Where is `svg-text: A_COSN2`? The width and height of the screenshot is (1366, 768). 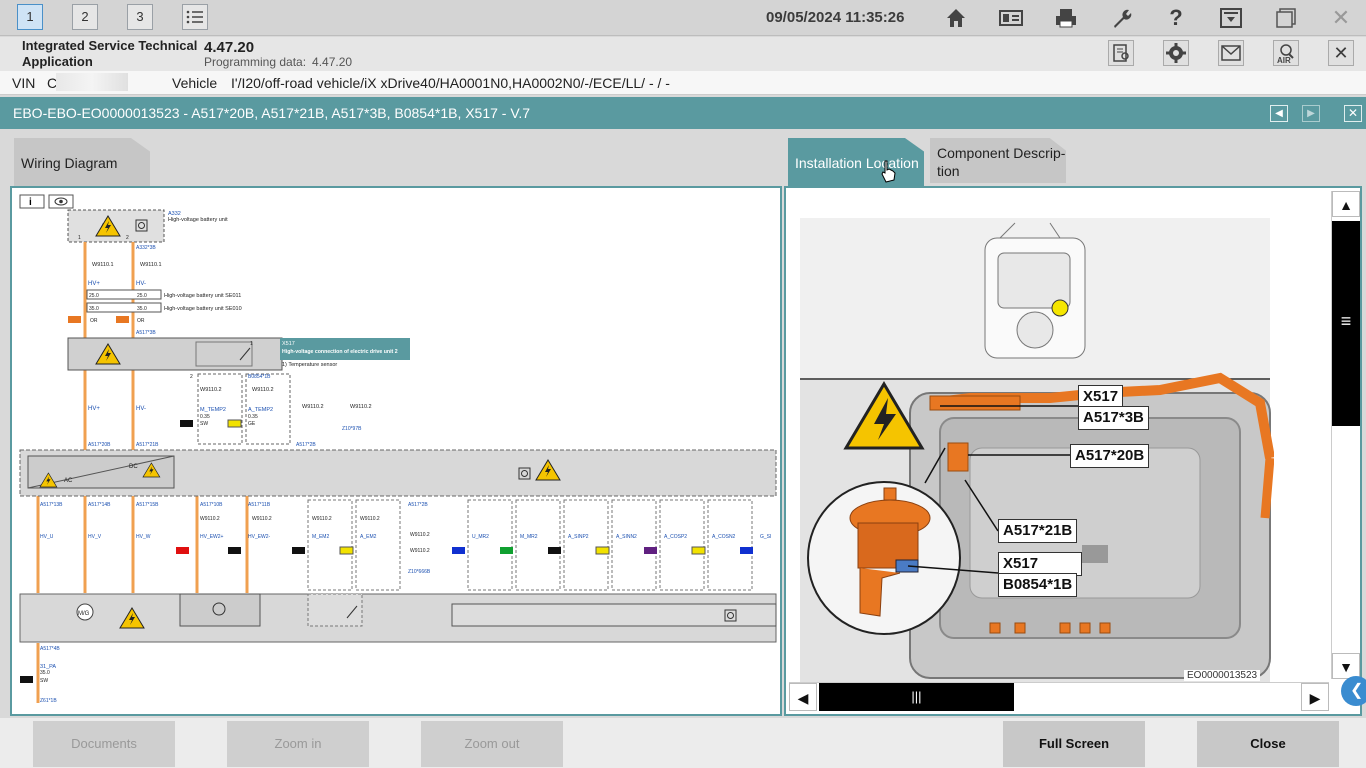 svg-text: A_COSN2 is located at coordinates (724, 537).